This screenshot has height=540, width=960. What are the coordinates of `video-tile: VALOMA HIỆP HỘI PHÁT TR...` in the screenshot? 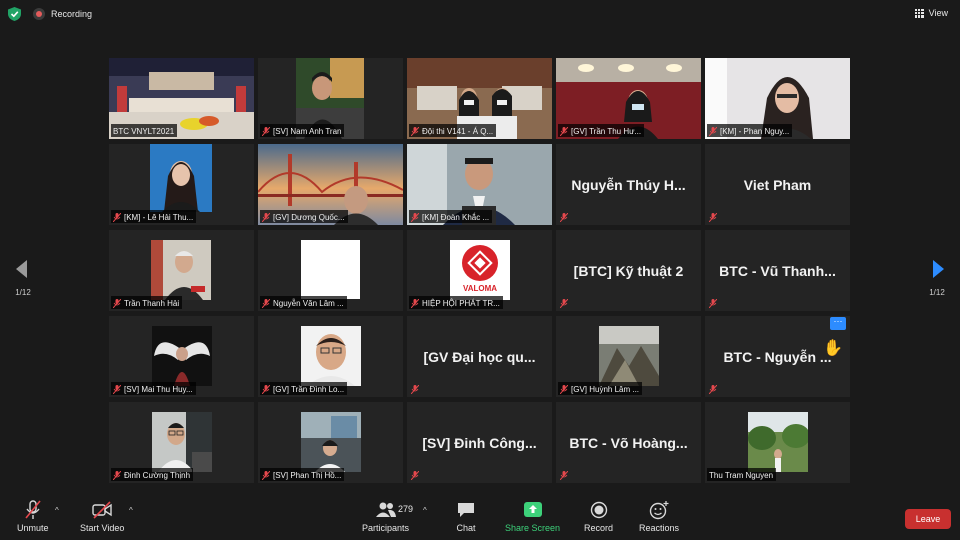 It's located at (479, 270).